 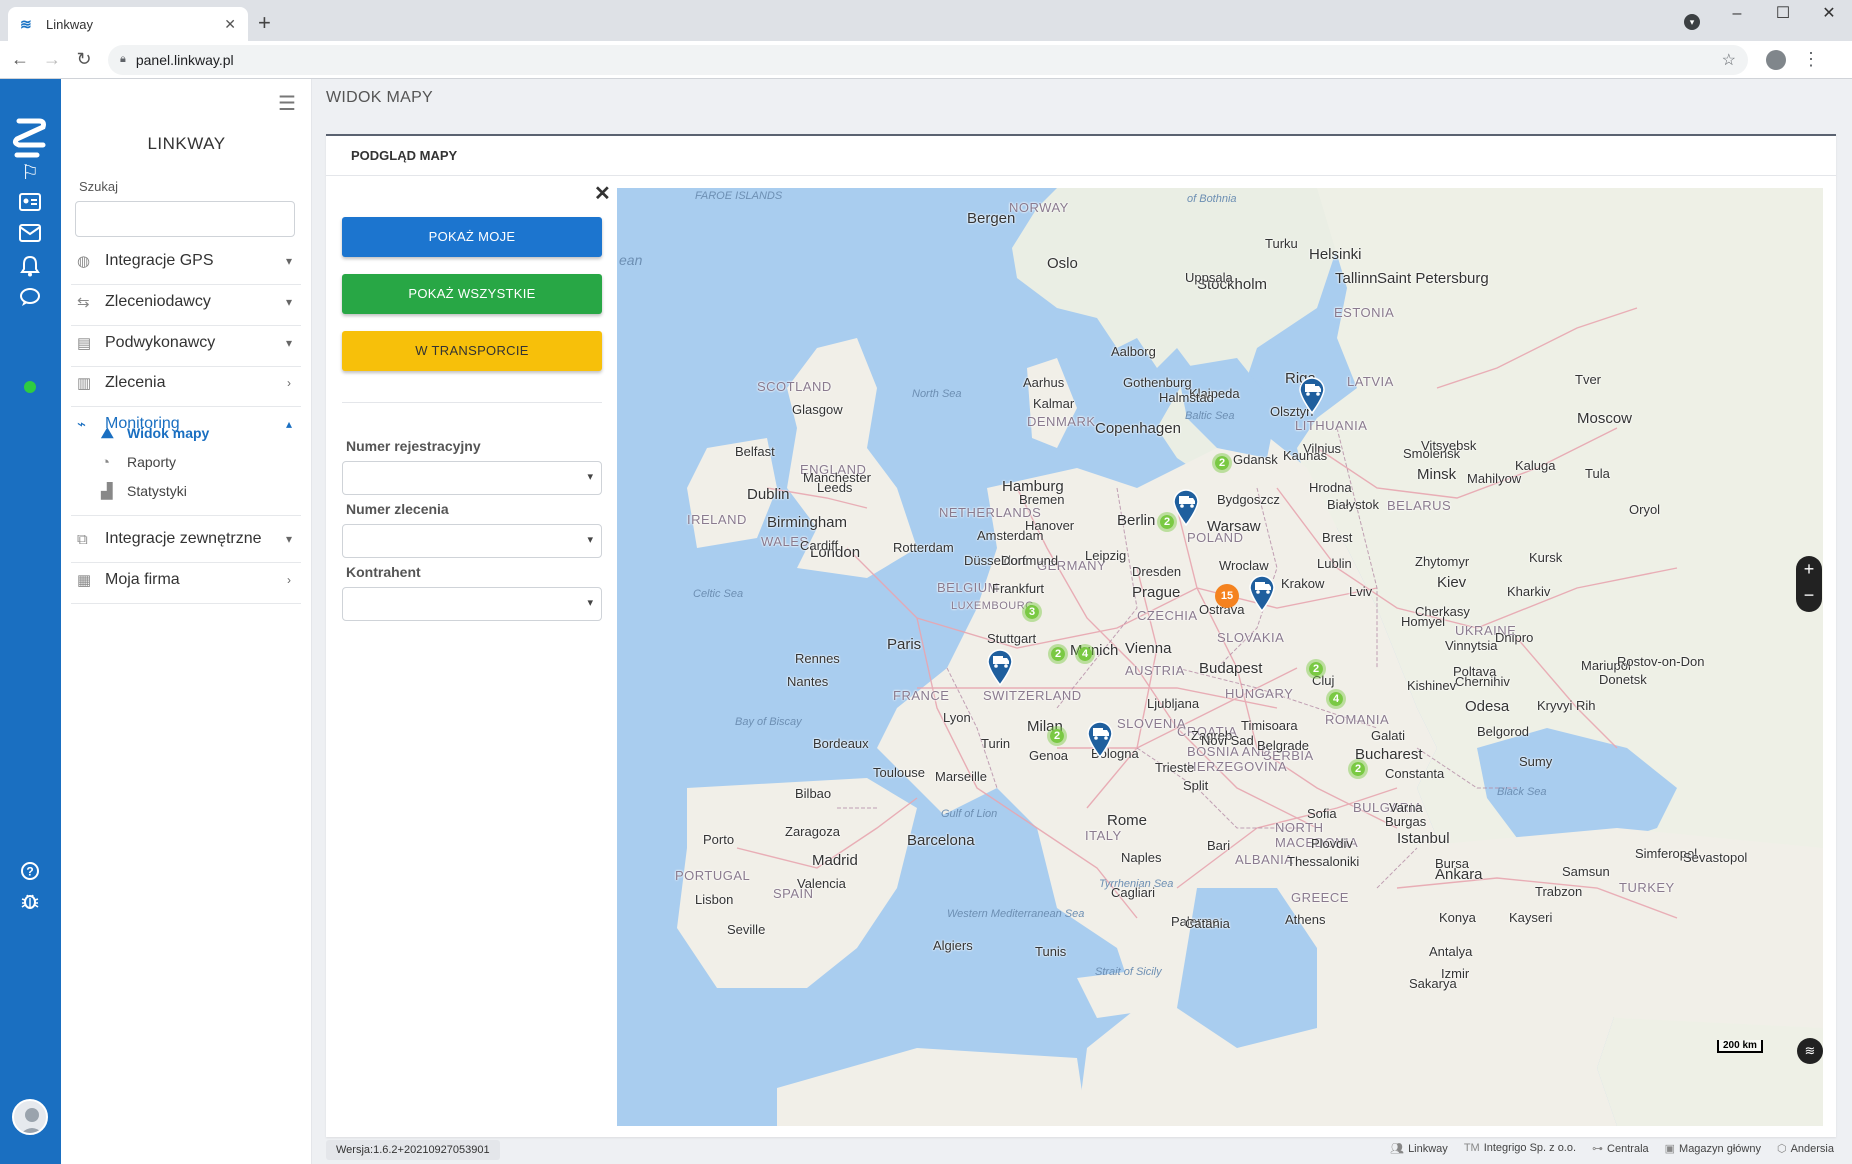 I want to click on search-input, so click(x=185, y=219).